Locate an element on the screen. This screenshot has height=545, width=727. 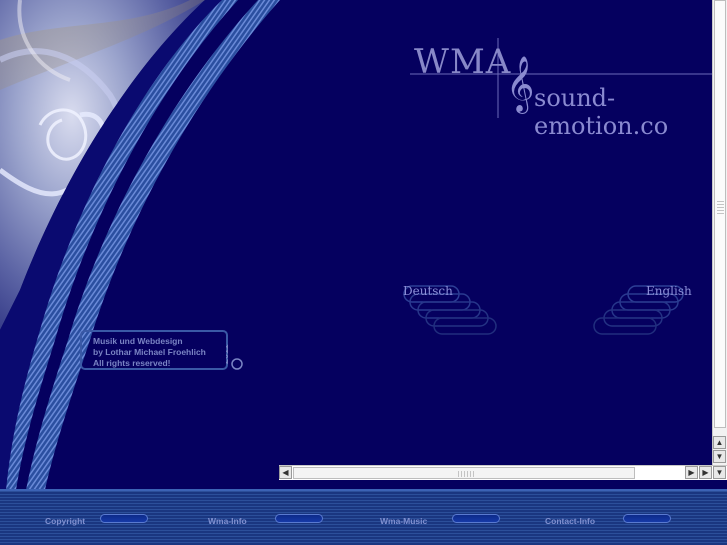
nav-label: Wma-Info is located at coordinates (227, 521).